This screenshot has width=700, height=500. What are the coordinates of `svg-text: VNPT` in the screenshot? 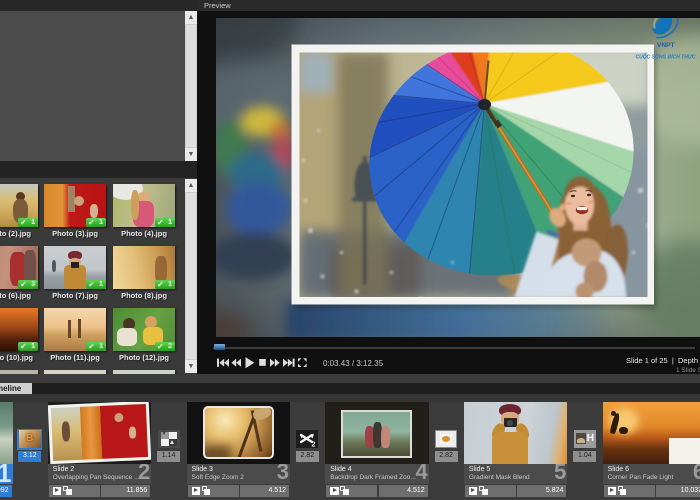 It's located at (666, 45).